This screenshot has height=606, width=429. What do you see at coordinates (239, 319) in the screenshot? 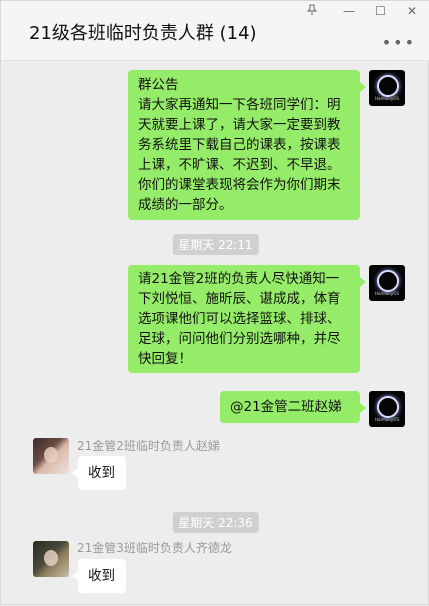
I see `message-line: 选项课他们可以选择篮球、排球、` at bounding box center [239, 319].